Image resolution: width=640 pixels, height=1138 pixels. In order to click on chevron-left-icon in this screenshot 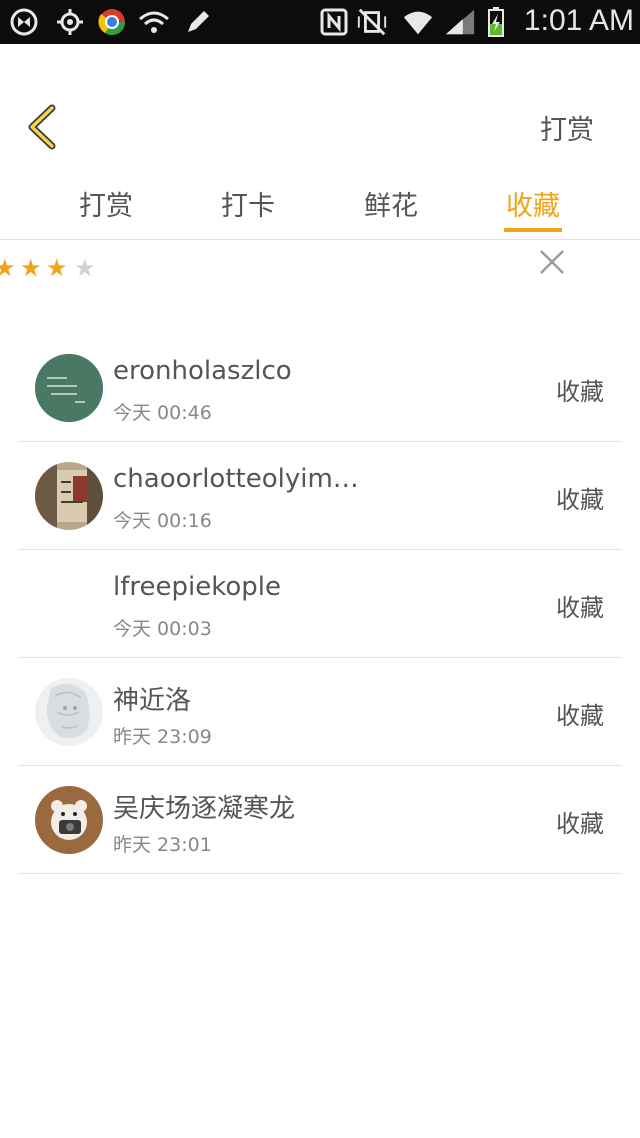, I will do `click(42, 127)`.